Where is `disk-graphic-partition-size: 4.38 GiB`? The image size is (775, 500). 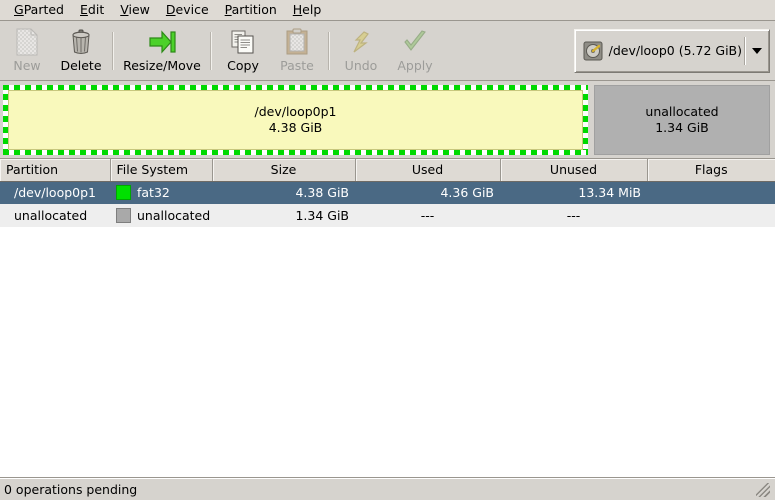 disk-graphic-partition-size: 4.38 GiB is located at coordinates (295, 127).